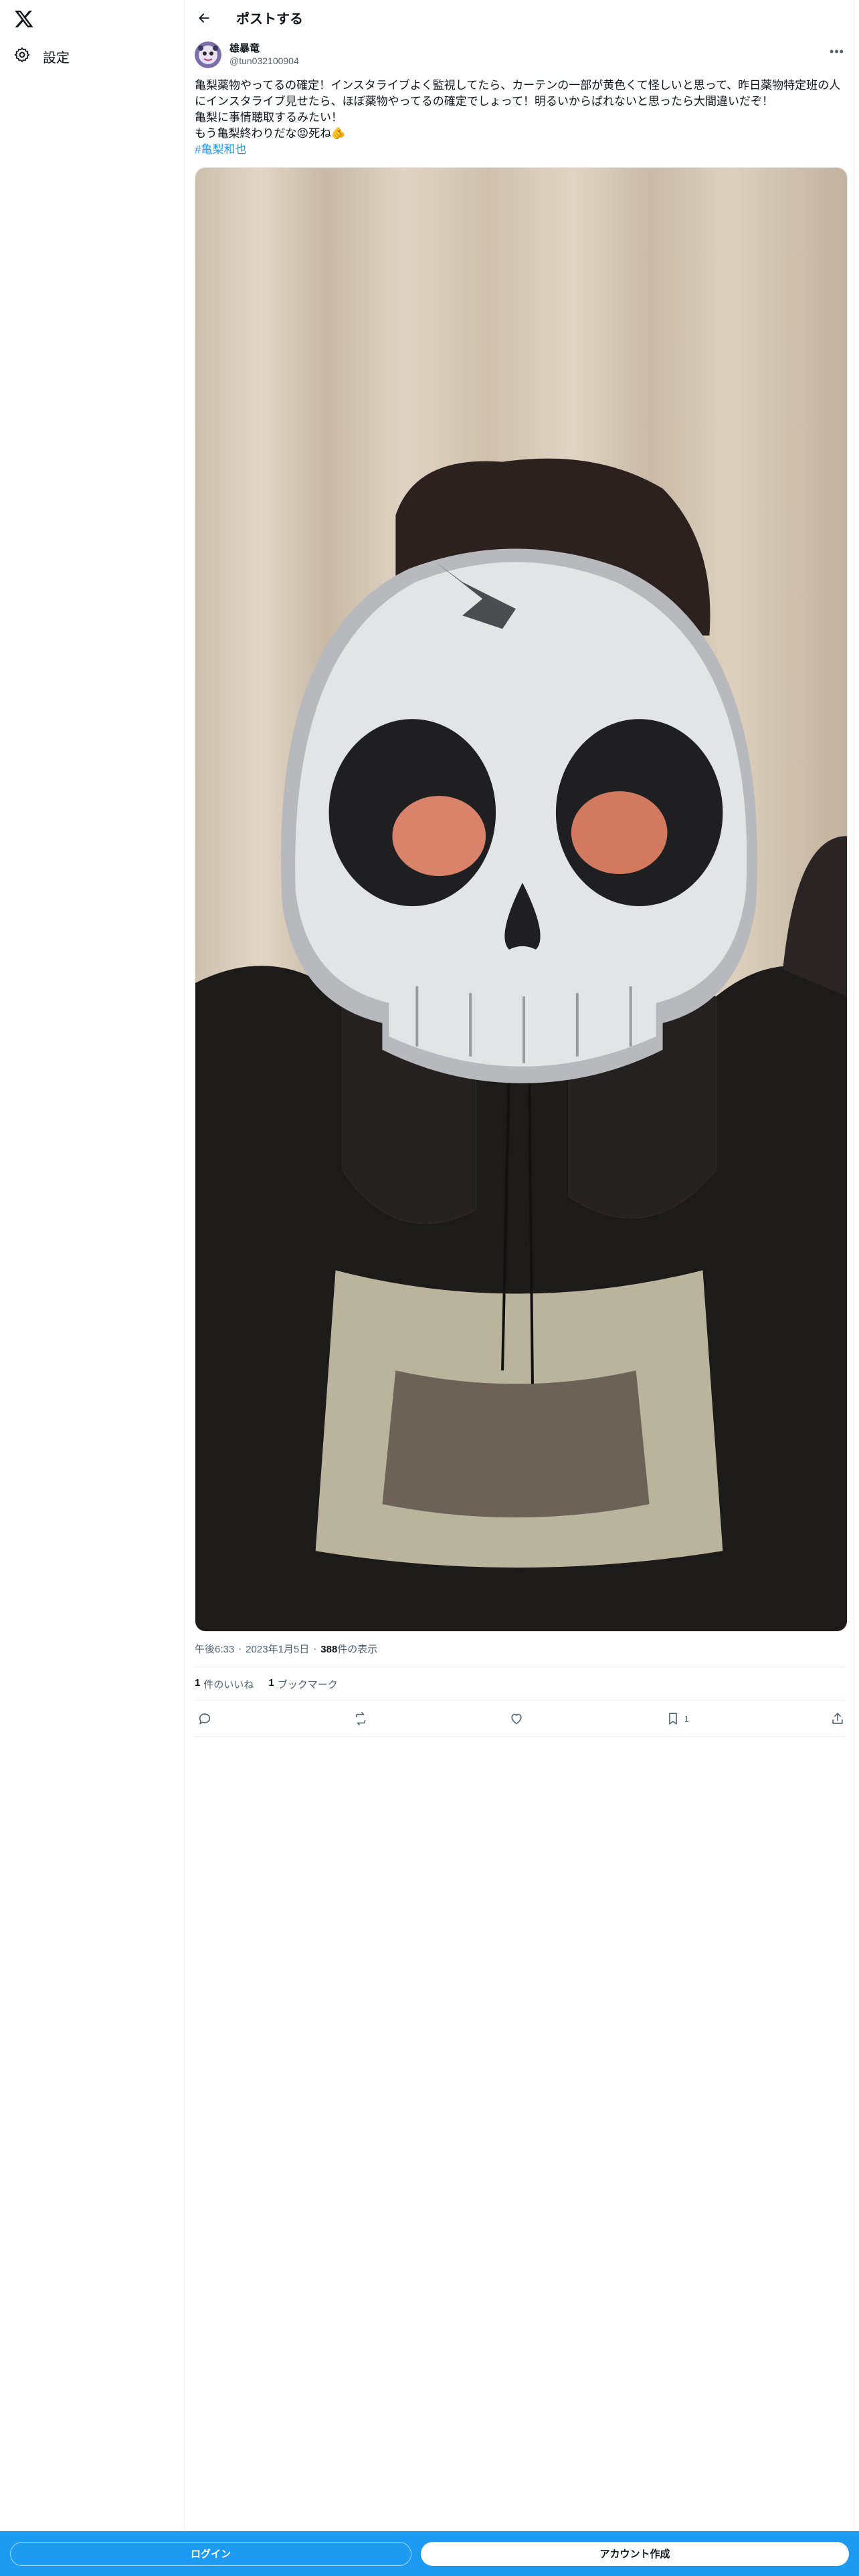 The height and width of the screenshot is (2576, 859). What do you see at coordinates (677, 1719) in the screenshot?
I see `bookmark-button: 1` at bounding box center [677, 1719].